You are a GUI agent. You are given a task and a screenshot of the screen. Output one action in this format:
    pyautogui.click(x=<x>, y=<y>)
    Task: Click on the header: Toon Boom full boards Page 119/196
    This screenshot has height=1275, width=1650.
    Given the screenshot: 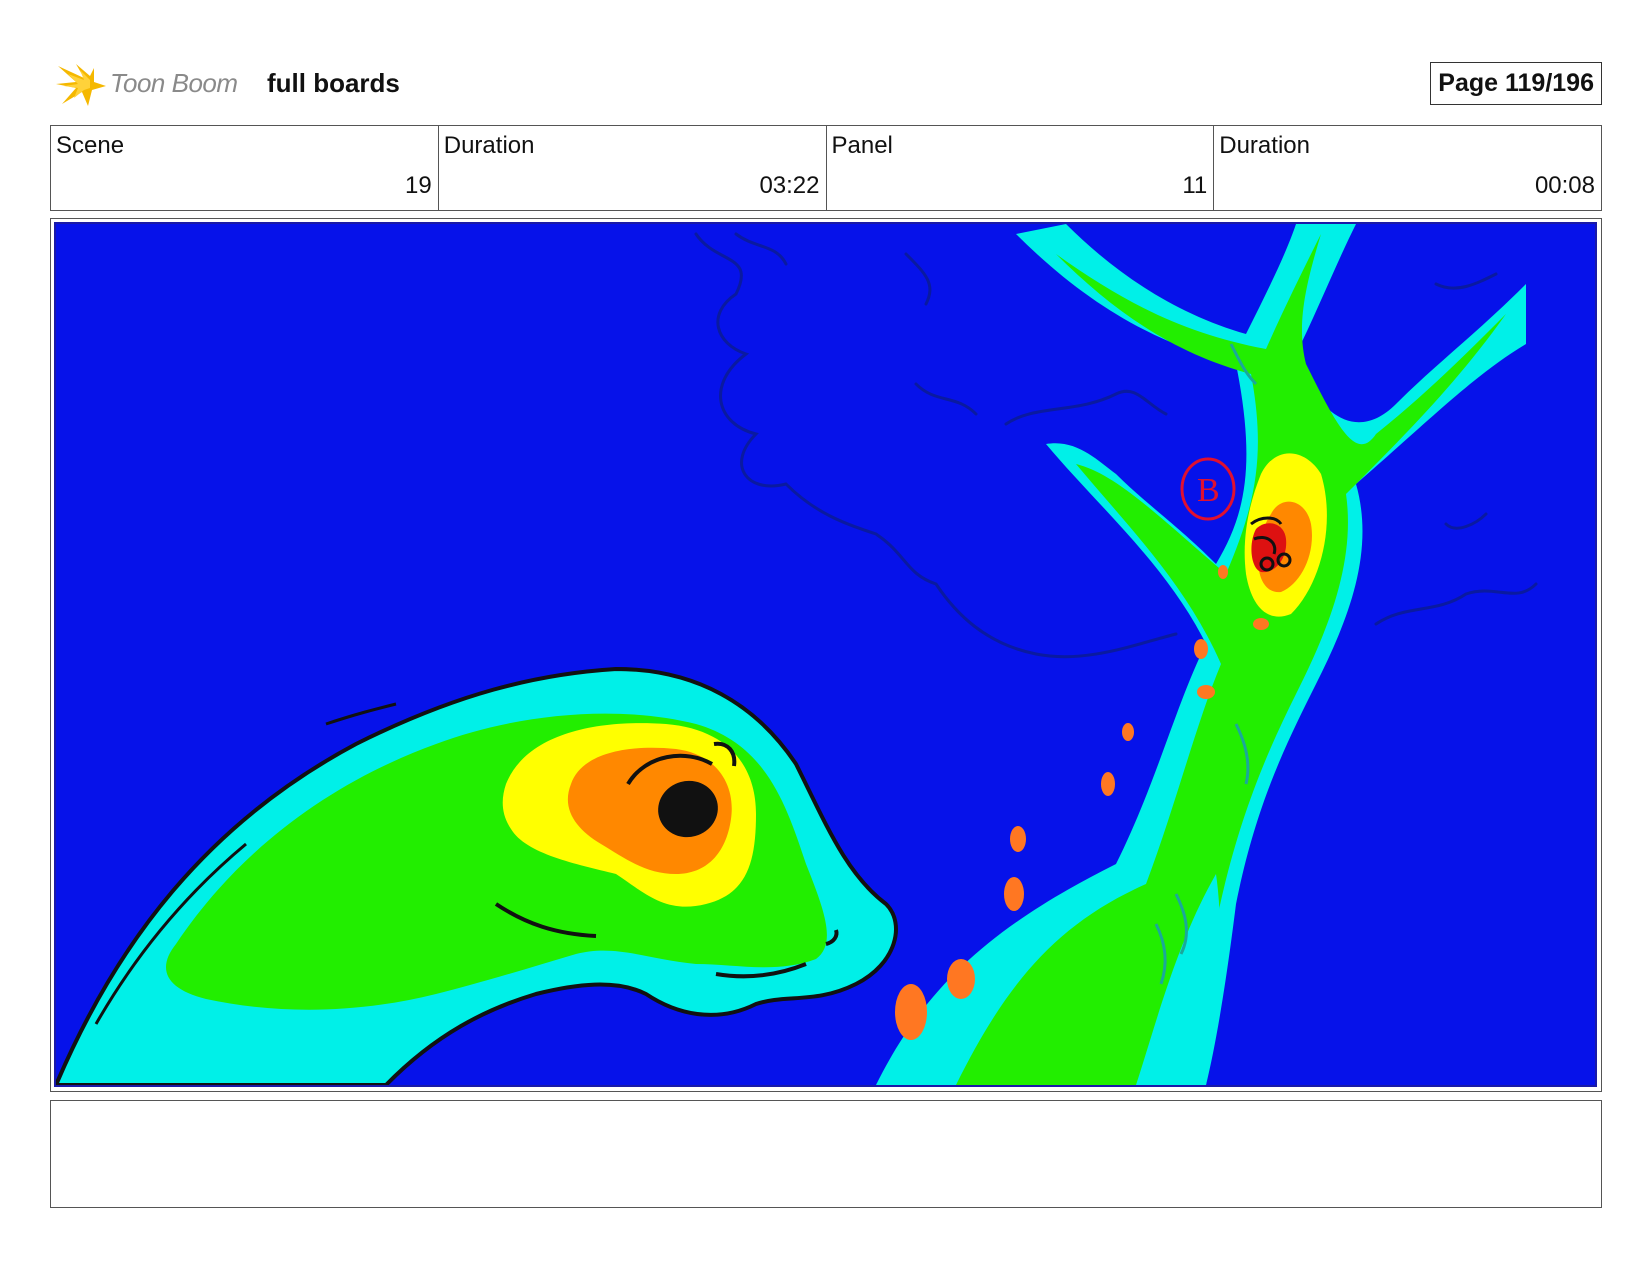 What is the action you would take?
    pyautogui.click(x=827, y=84)
    